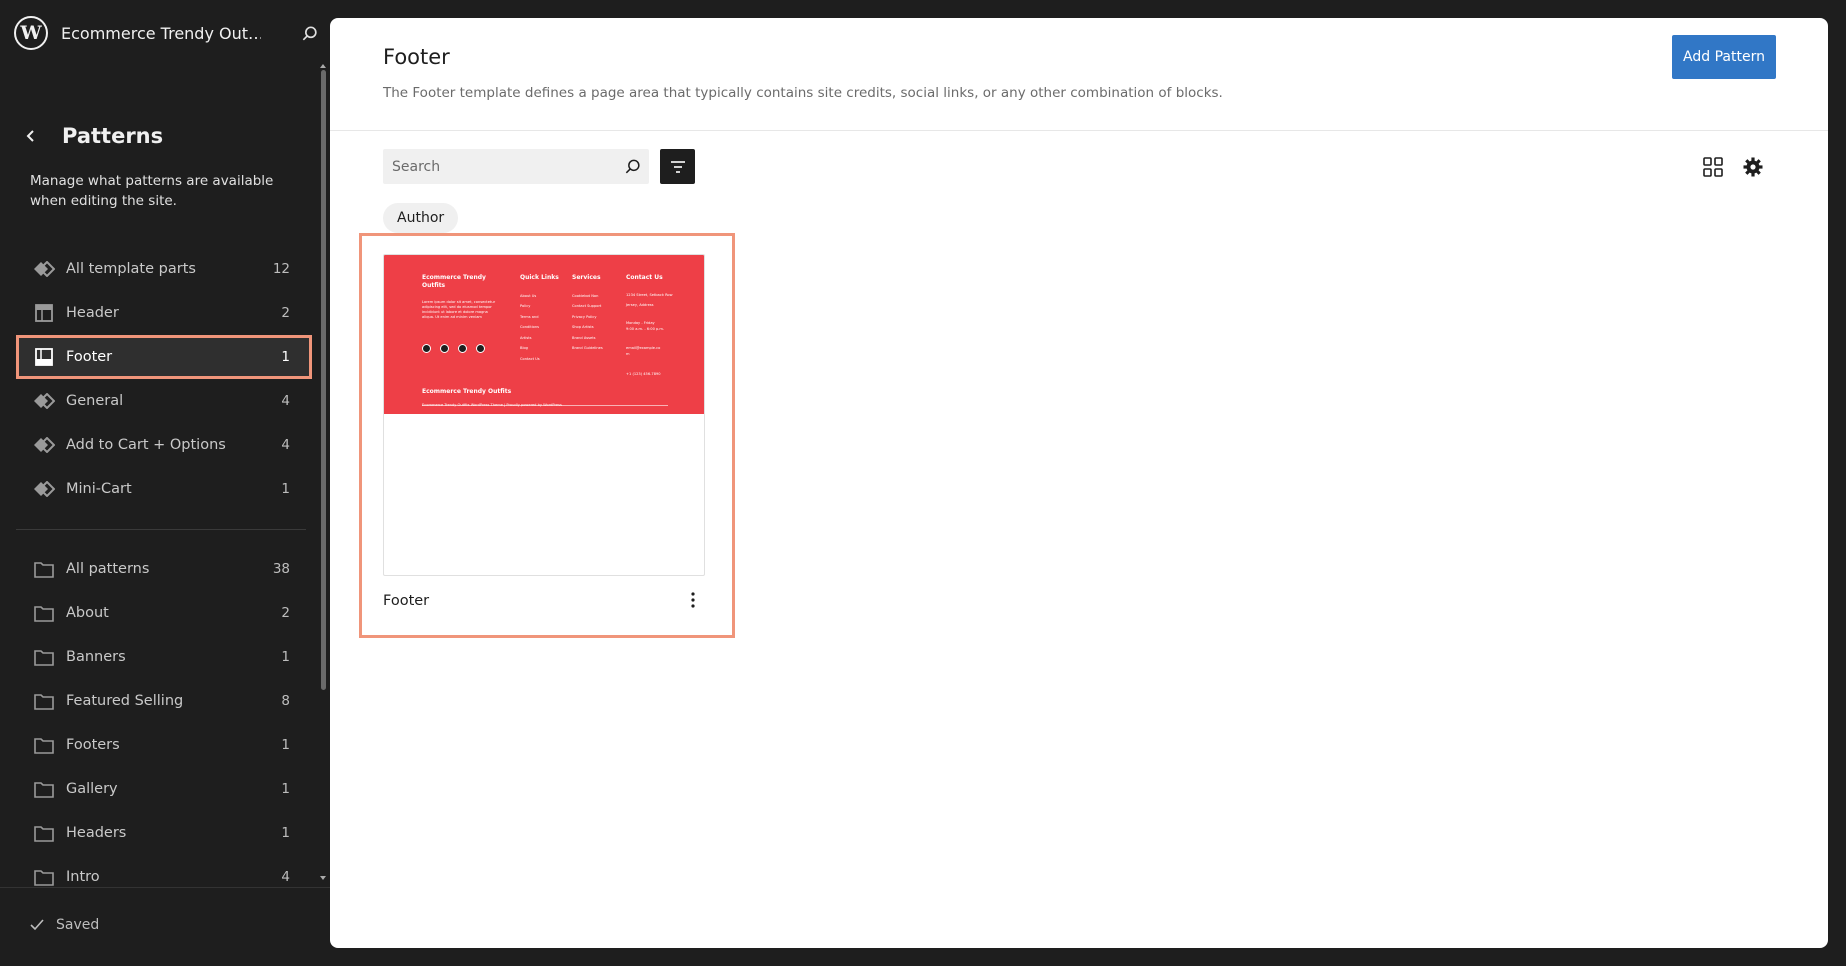 This screenshot has width=1846, height=966. I want to click on sidebar-item-mini-cart: Mini-Cart 1, so click(164, 489).